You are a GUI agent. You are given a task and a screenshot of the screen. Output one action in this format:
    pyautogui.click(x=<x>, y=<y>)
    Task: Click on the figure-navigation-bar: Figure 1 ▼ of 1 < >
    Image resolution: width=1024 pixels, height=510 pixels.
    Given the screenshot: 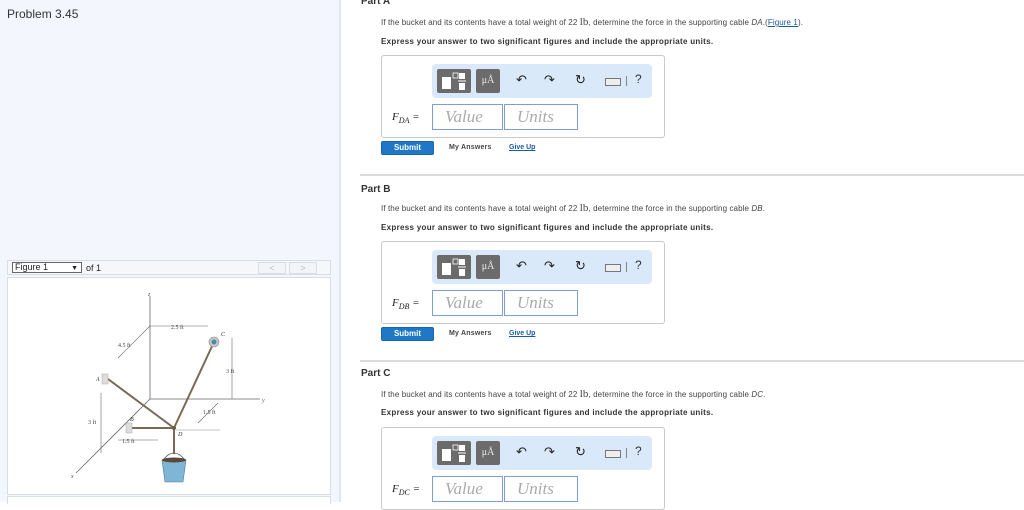 What is the action you would take?
    pyautogui.click(x=169, y=267)
    